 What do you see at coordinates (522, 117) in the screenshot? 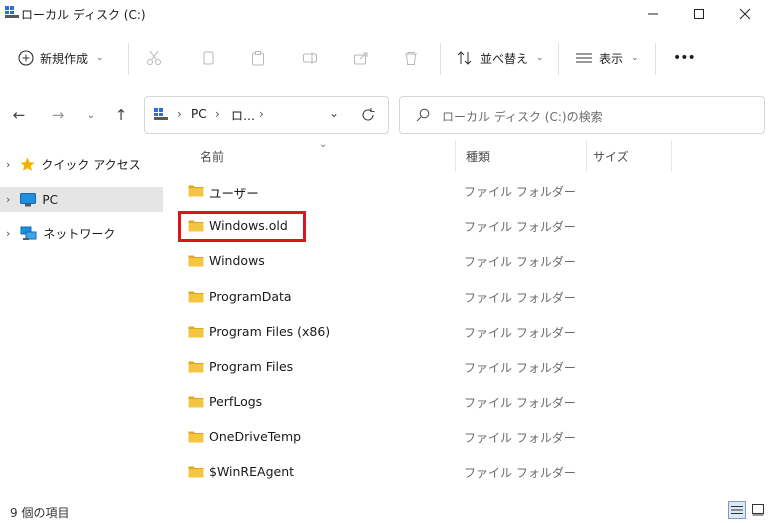
I see `search-placeholder: ローカル ディスク (C:)の検索` at bounding box center [522, 117].